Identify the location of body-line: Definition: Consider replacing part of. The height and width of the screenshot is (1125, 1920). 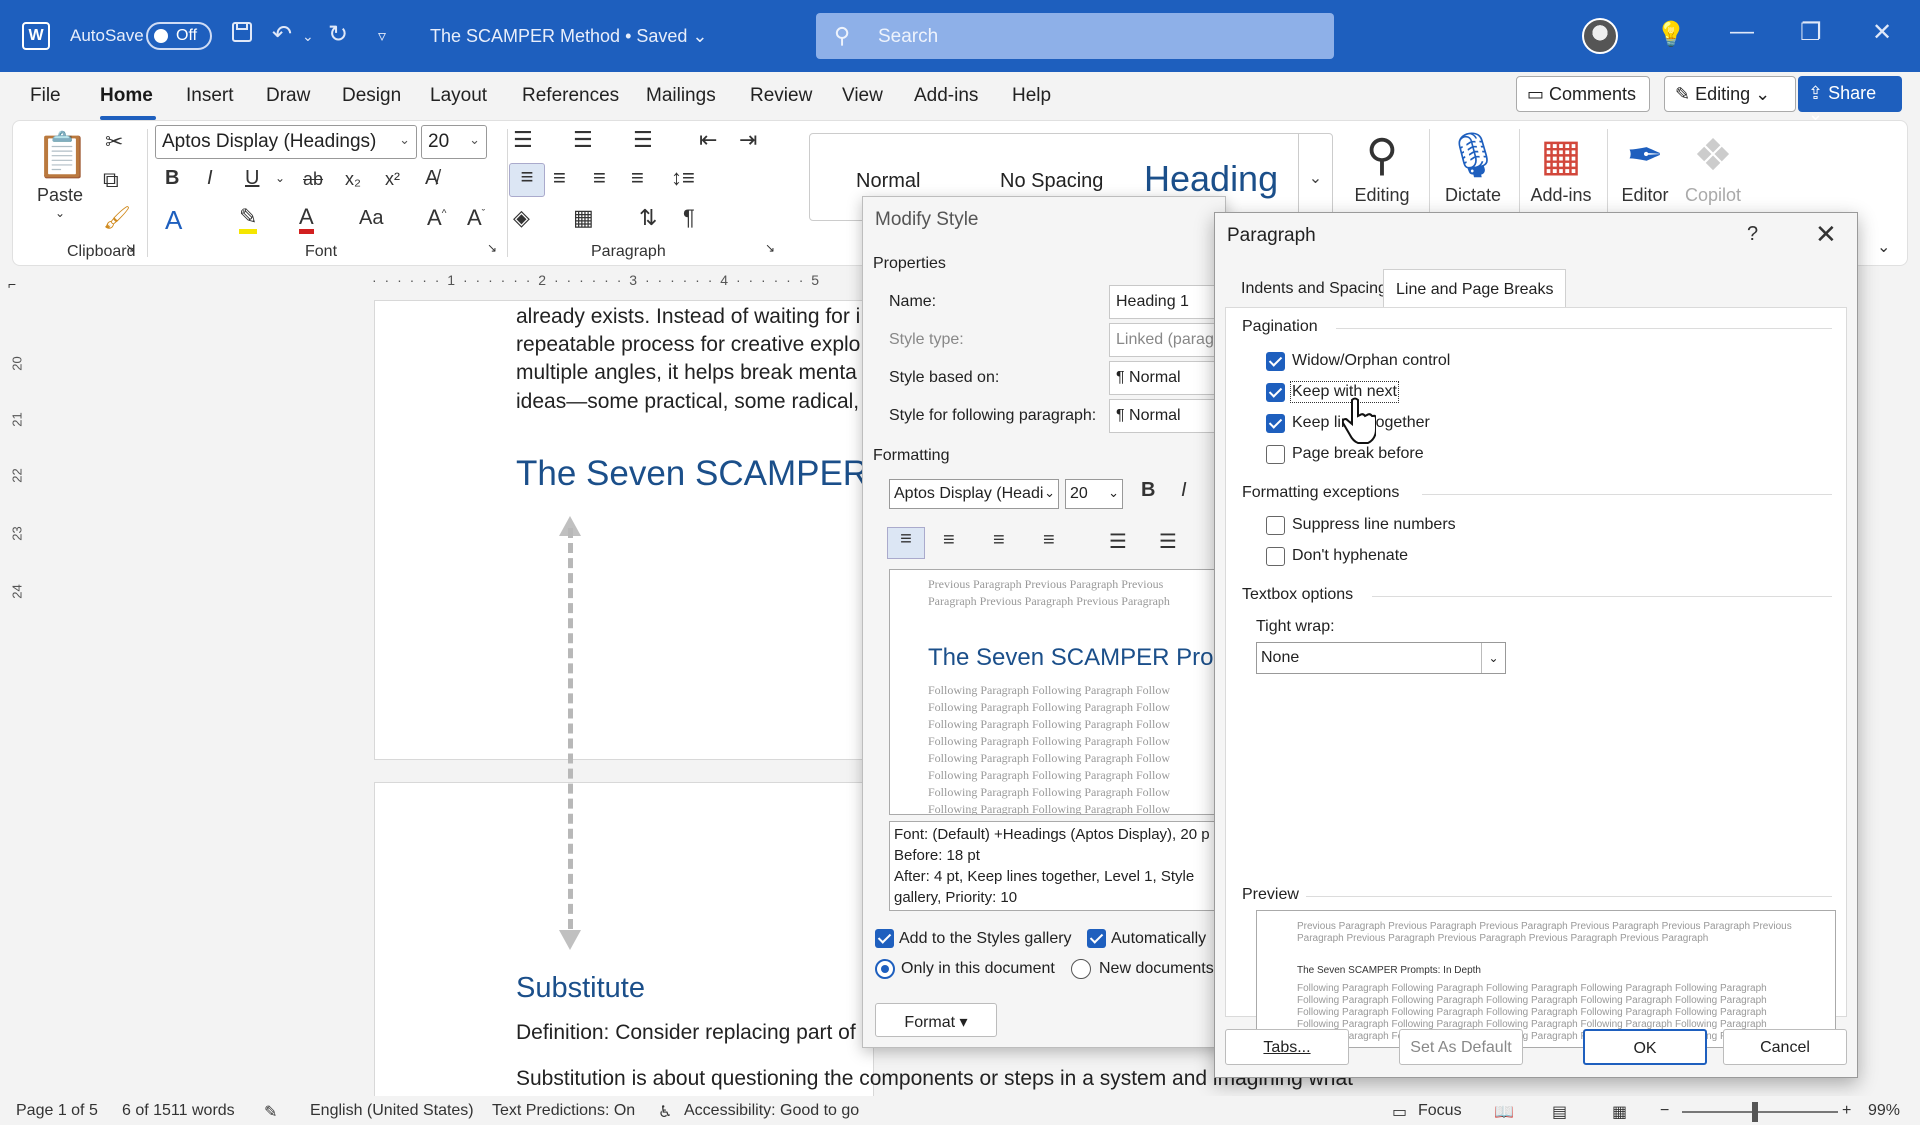
(689, 1032).